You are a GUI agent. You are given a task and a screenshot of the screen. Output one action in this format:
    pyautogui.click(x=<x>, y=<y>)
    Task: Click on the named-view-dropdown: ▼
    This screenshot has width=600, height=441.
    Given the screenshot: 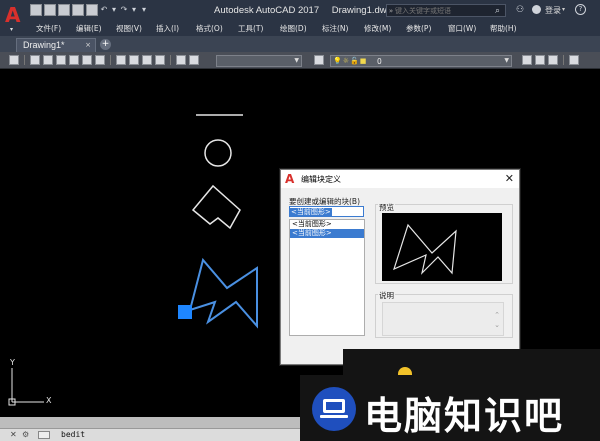 What is the action you would take?
    pyautogui.click(x=259, y=61)
    